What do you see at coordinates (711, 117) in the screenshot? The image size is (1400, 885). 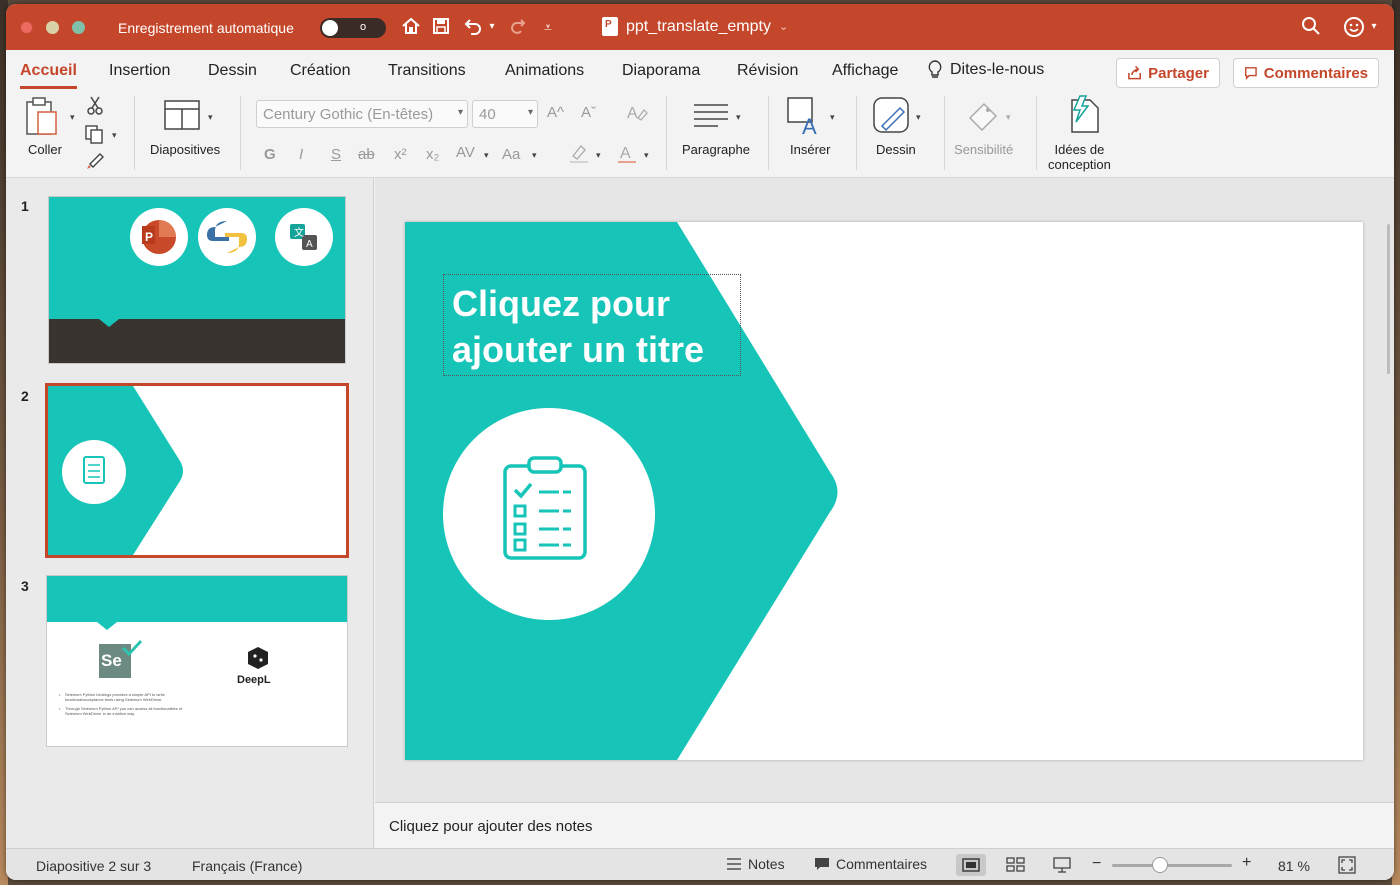 I see `paragraph-align-icon` at bounding box center [711, 117].